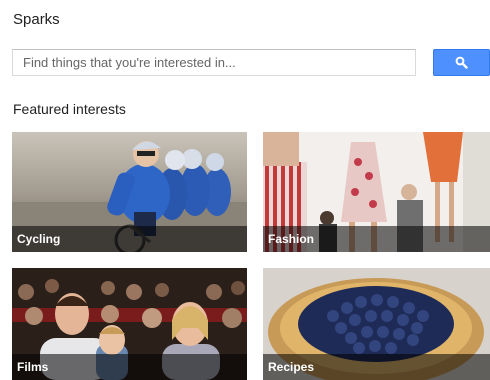 This screenshot has width=490, height=380. Describe the element at coordinates (129, 324) in the screenshot. I see `interest-tile-films: Films` at that location.